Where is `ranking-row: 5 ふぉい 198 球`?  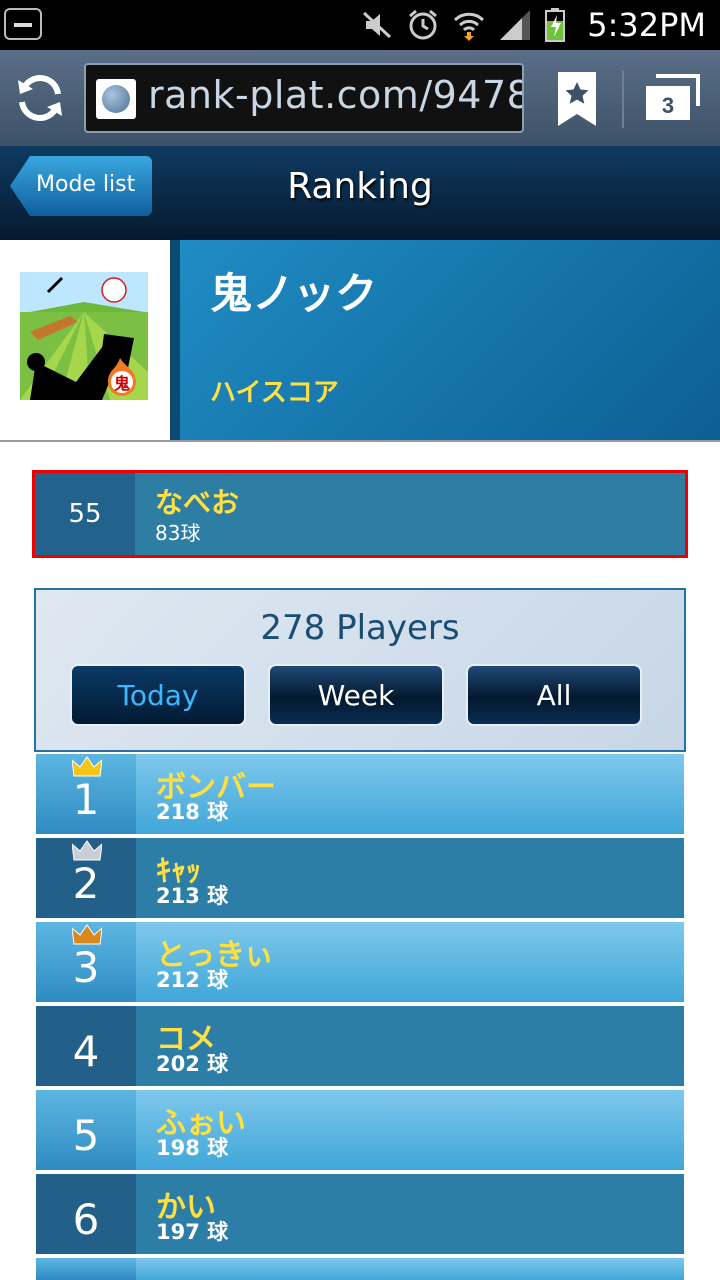
ranking-row: 5 ふぉい 198 球 is located at coordinates (360, 1130).